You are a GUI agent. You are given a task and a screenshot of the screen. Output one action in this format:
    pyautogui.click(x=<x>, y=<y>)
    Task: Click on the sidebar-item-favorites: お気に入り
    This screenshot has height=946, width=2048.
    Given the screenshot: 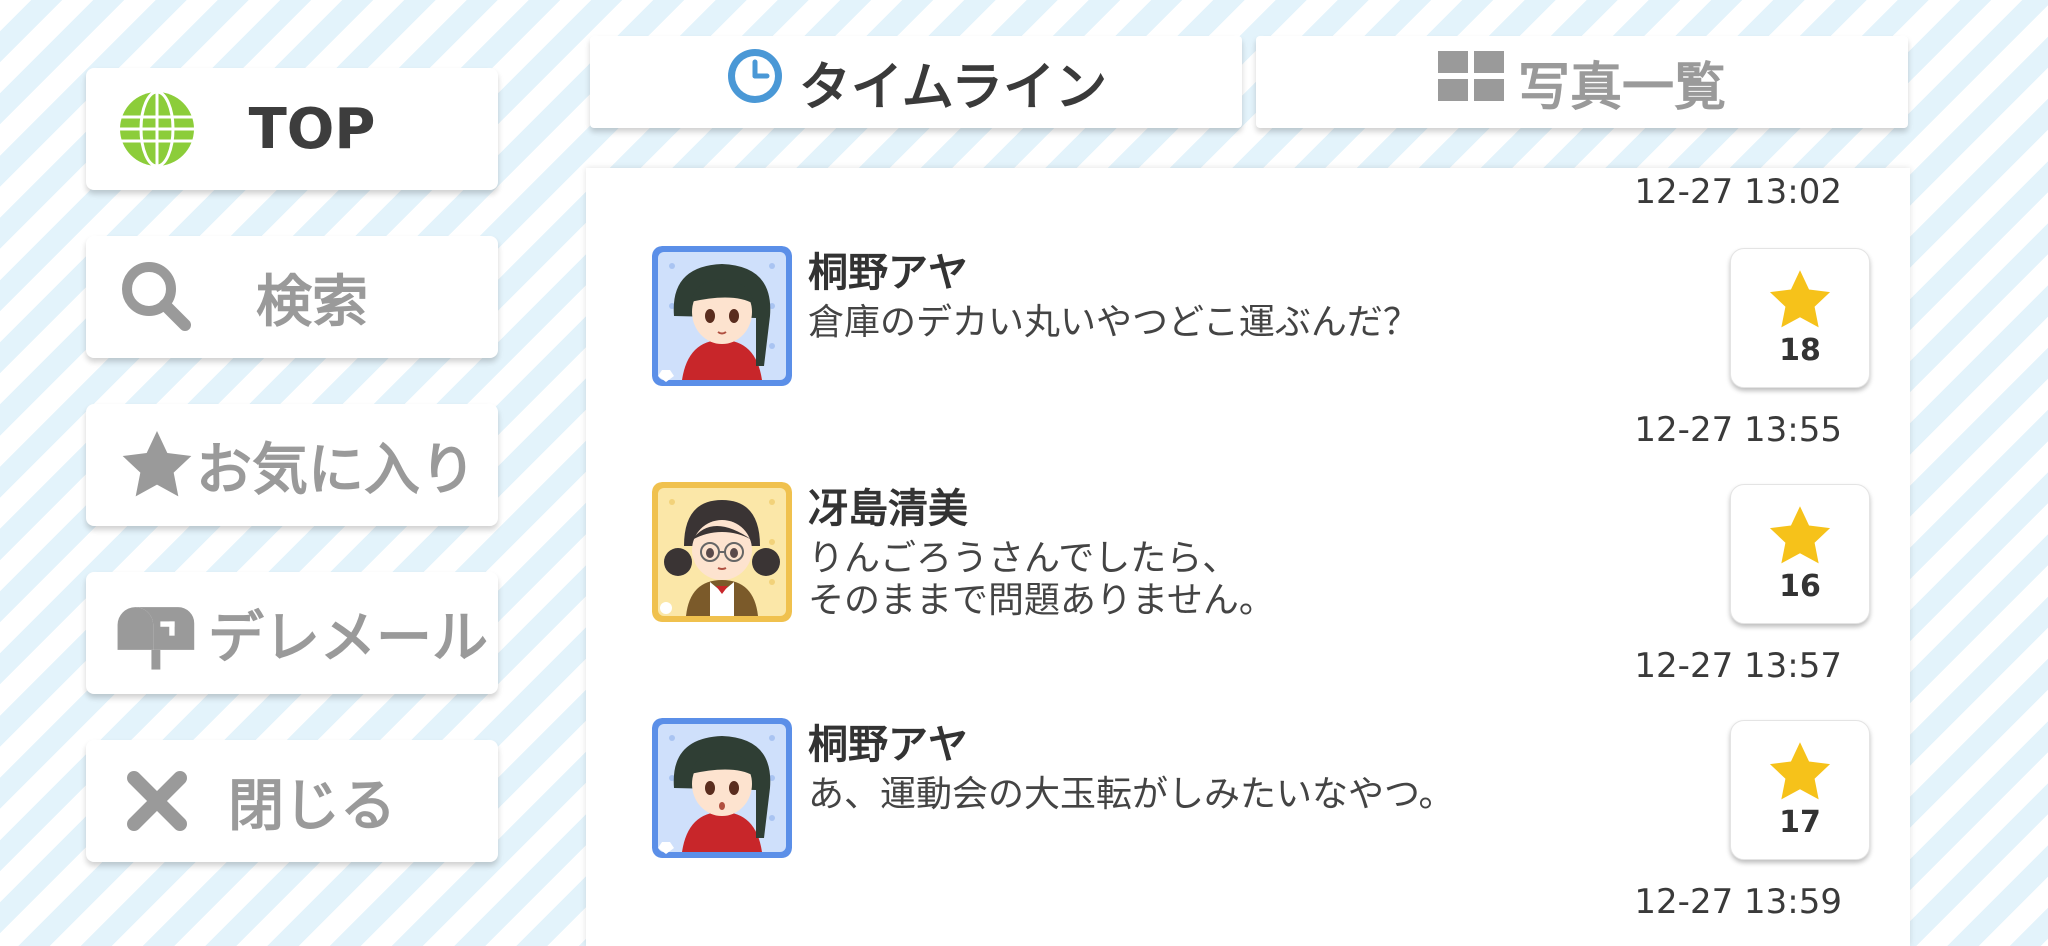 What is the action you would take?
    pyautogui.click(x=292, y=465)
    